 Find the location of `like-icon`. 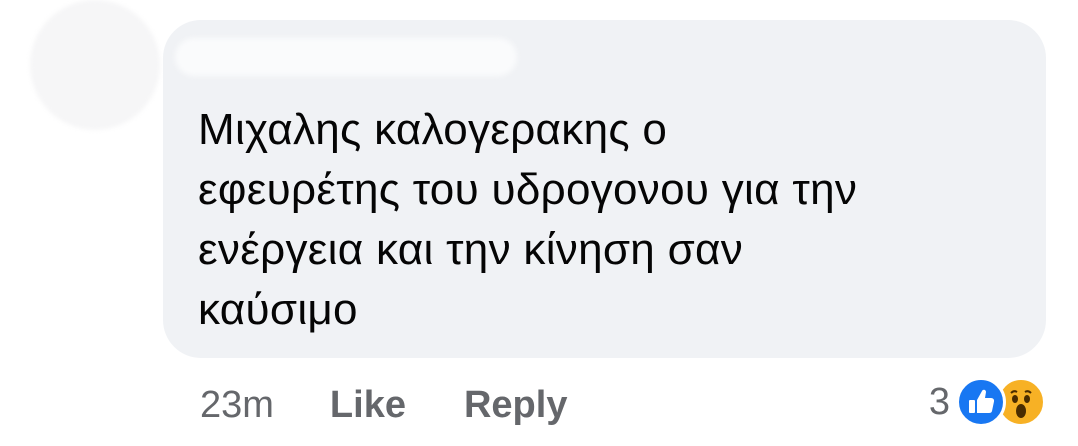

like-icon is located at coordinates (981, 402).